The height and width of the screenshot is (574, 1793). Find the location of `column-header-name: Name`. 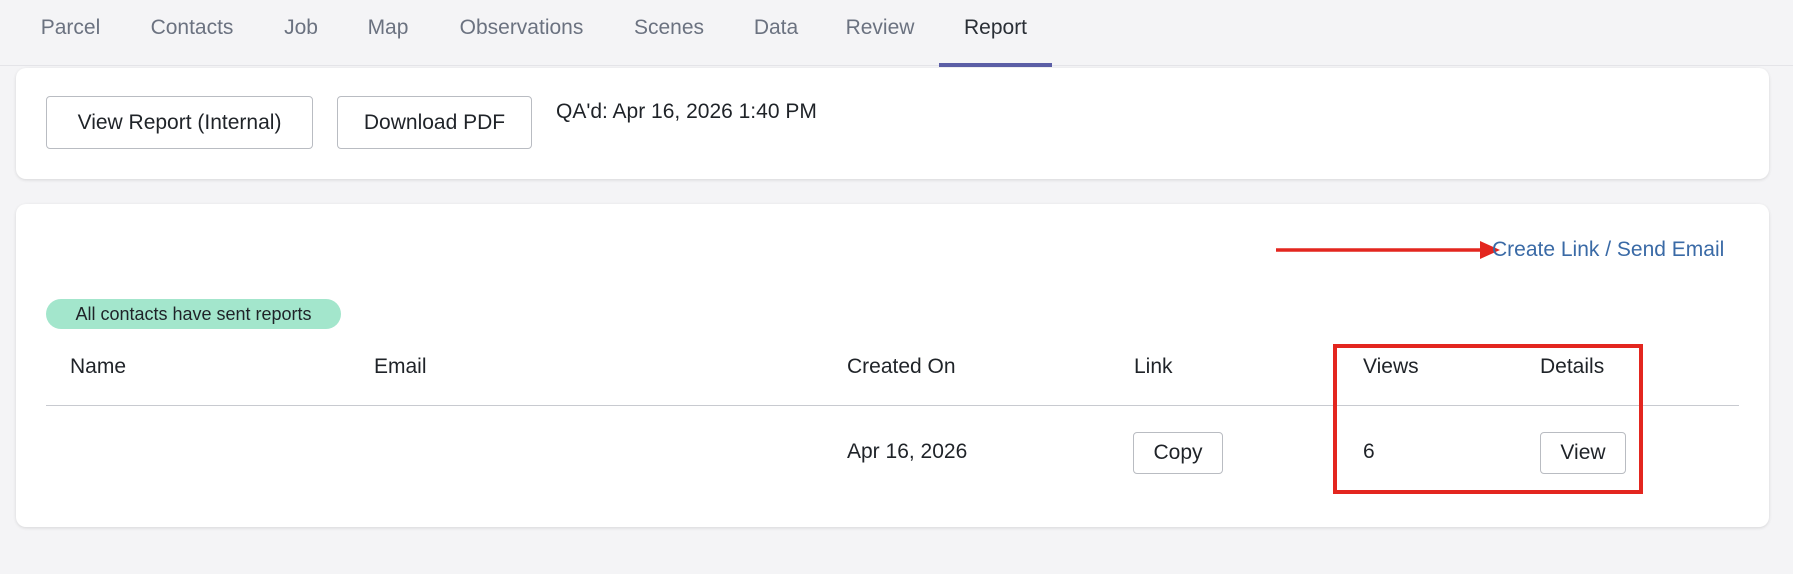

column-header-name: Name is located at coordinates (98, 366).